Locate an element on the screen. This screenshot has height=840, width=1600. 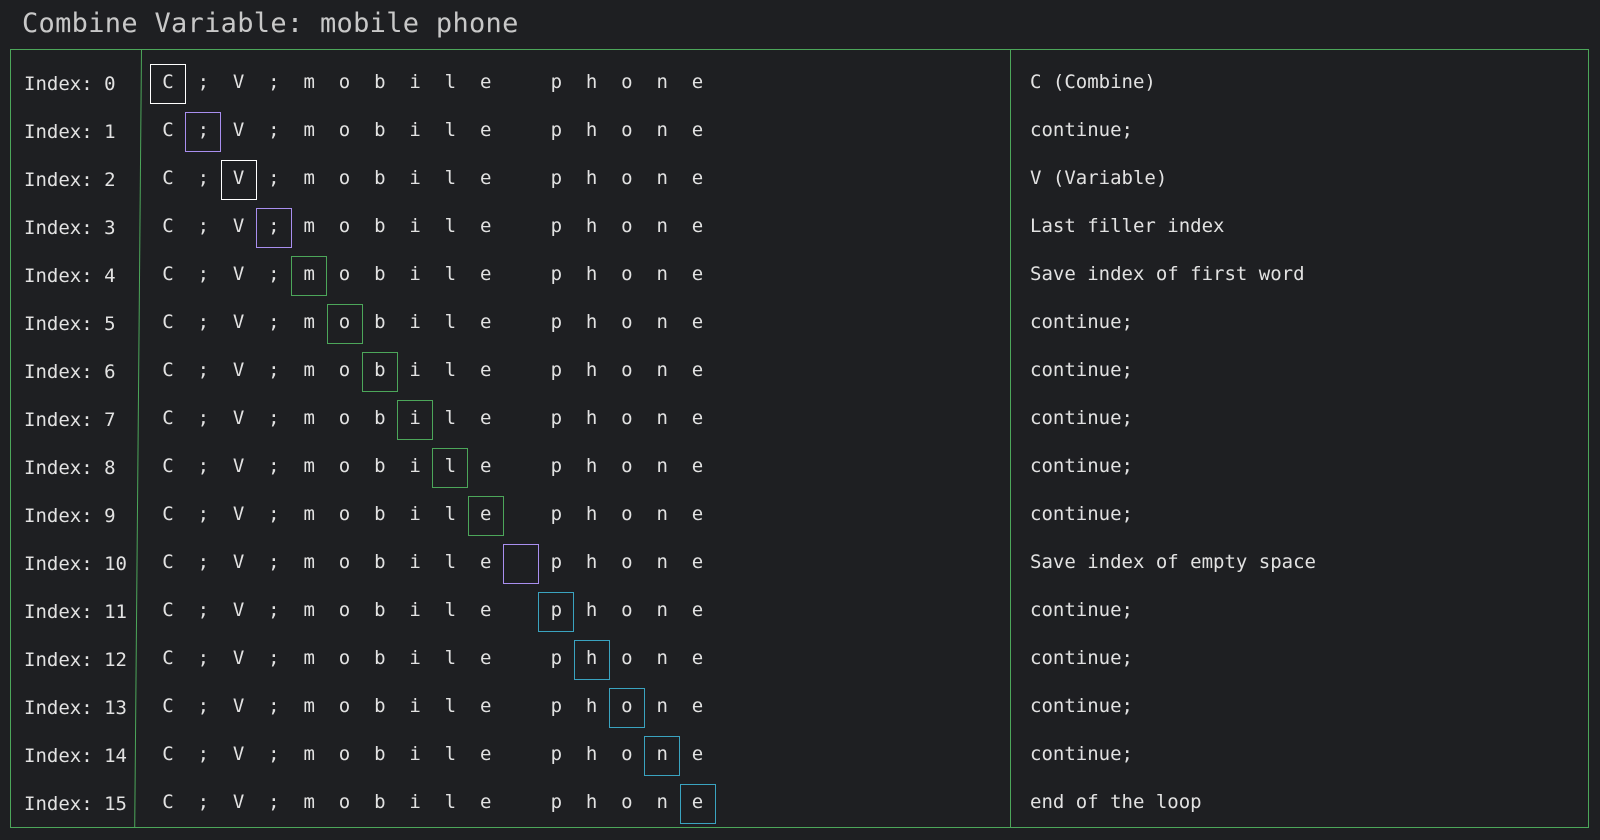
row-comment: C (Combine) is located at coordinates (1093, 82).